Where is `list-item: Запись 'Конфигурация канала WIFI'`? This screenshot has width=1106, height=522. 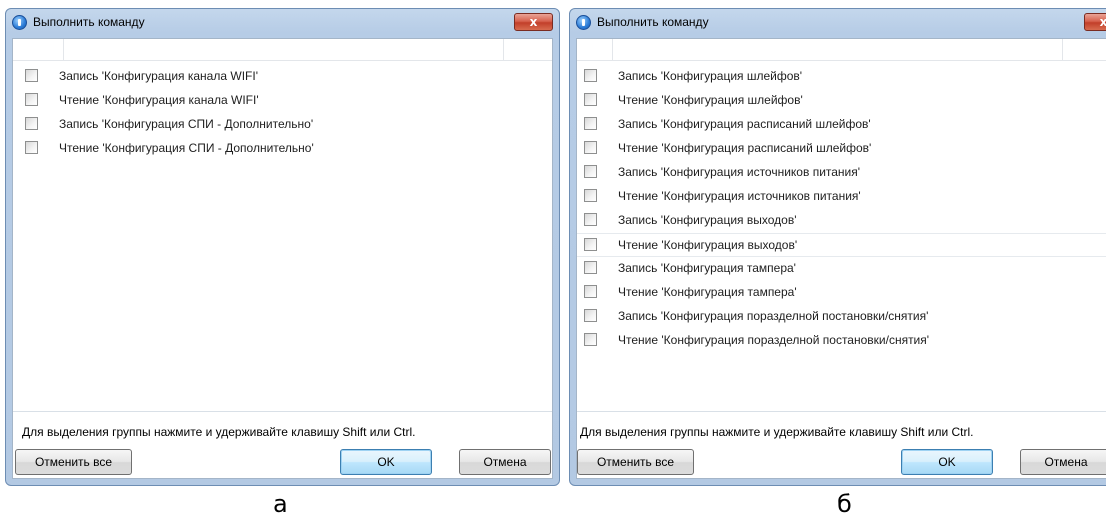
list-item: Запись 'Конфигурация канала WIFI' is located at coordinates (282, 77).